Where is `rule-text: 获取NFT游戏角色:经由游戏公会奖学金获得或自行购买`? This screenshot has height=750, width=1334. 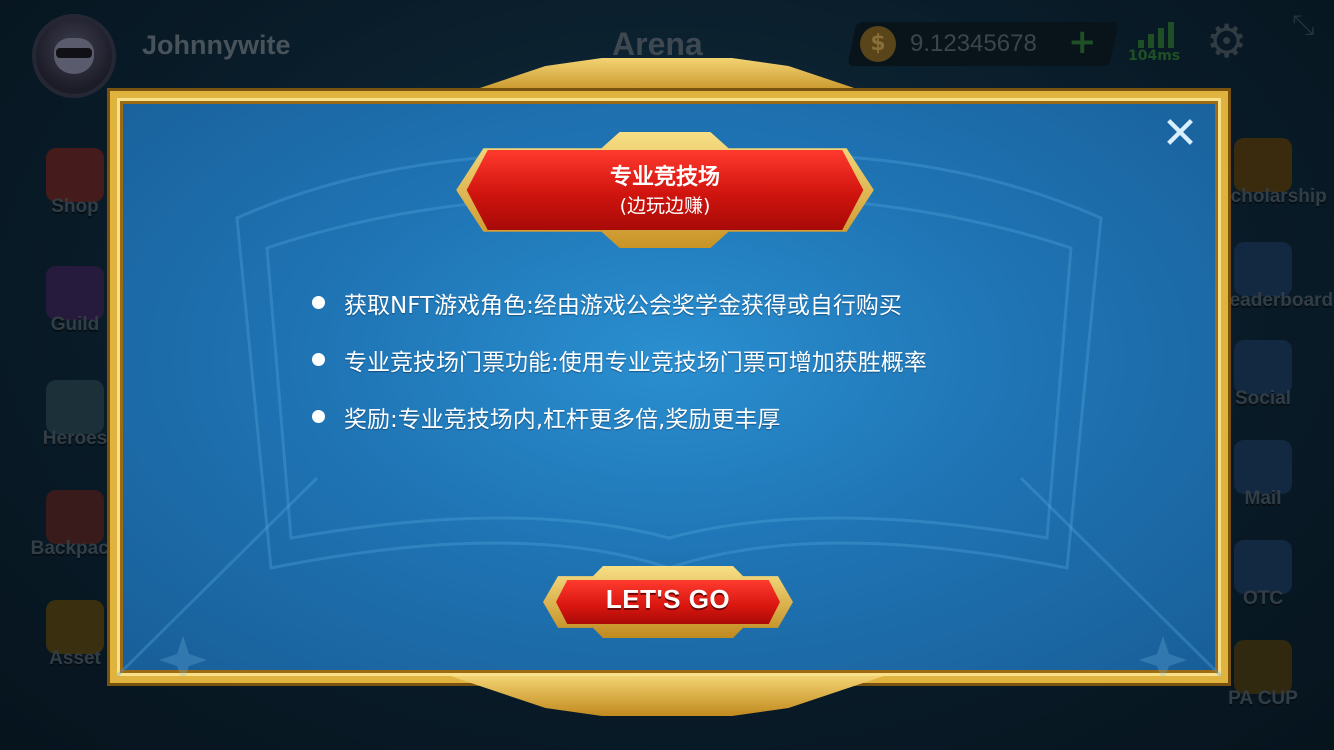
rule-text: 获取NFT游戏角色:经由游戏公会奖学金获得或自行购买 is located at coordinates (623, 306).